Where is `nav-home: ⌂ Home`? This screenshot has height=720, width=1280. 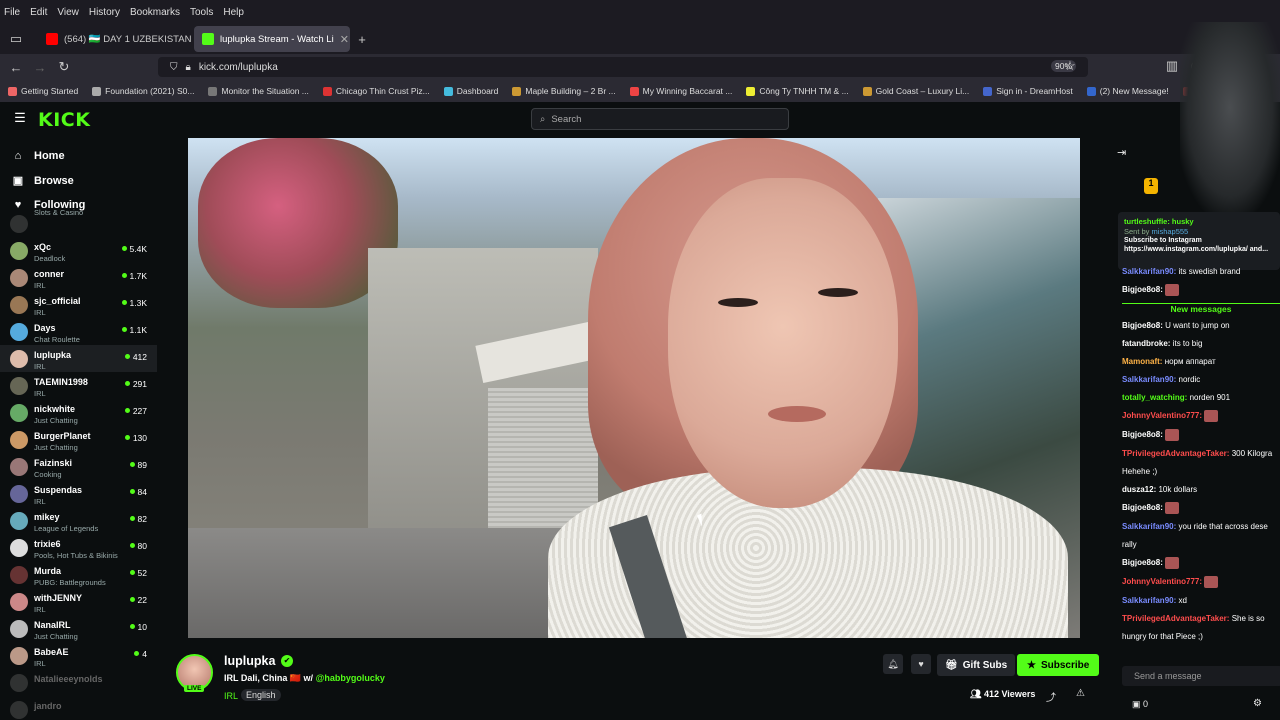 nav-home: ⌂ Home is located at coordinates (78, 156).